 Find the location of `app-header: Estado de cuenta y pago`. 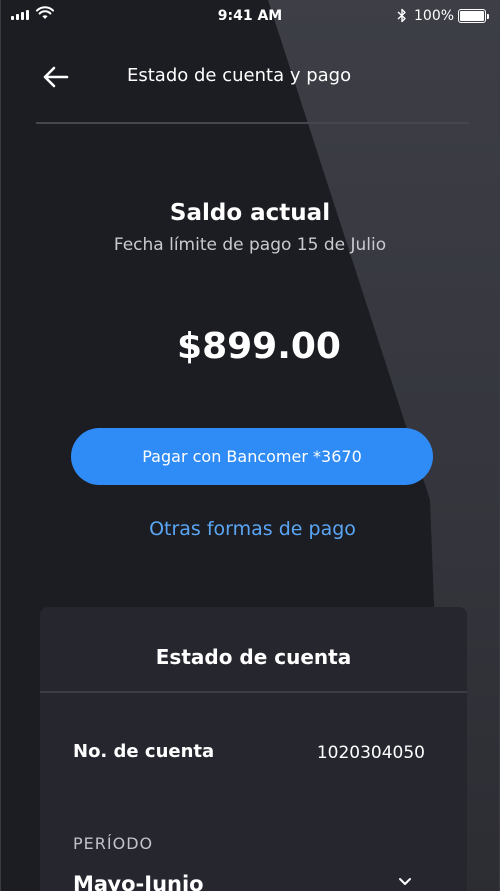

app-header: Estado de cuenta y pago is located at coordinates (250, 77).